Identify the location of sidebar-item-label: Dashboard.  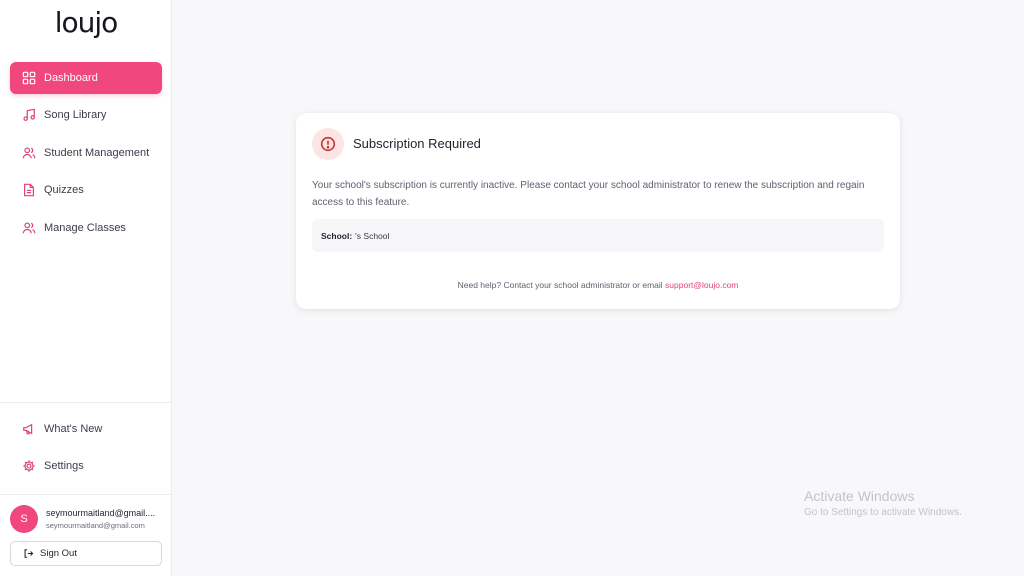
(71, 78).